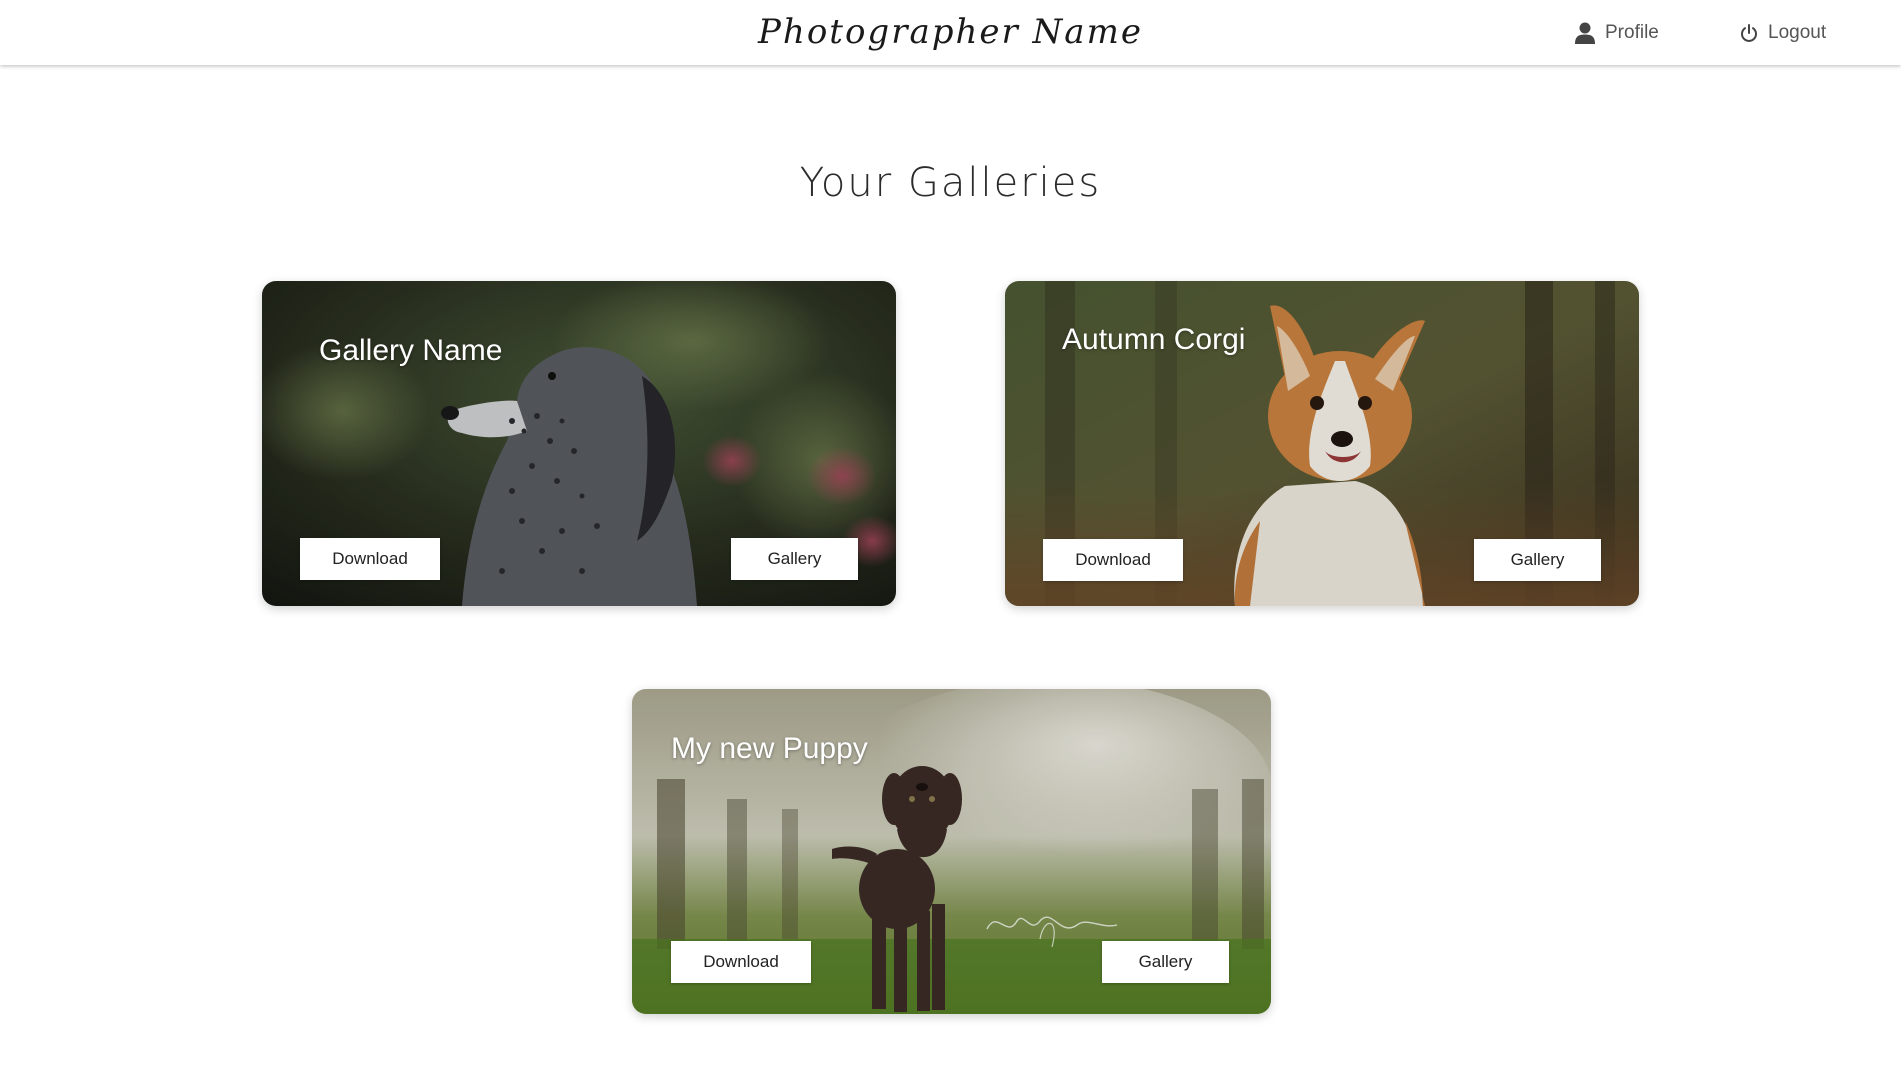 The width and height of the screenshot is (1901, 1080). I want to click on gallery-title: Autumn Corgi, so click(1154, 339).